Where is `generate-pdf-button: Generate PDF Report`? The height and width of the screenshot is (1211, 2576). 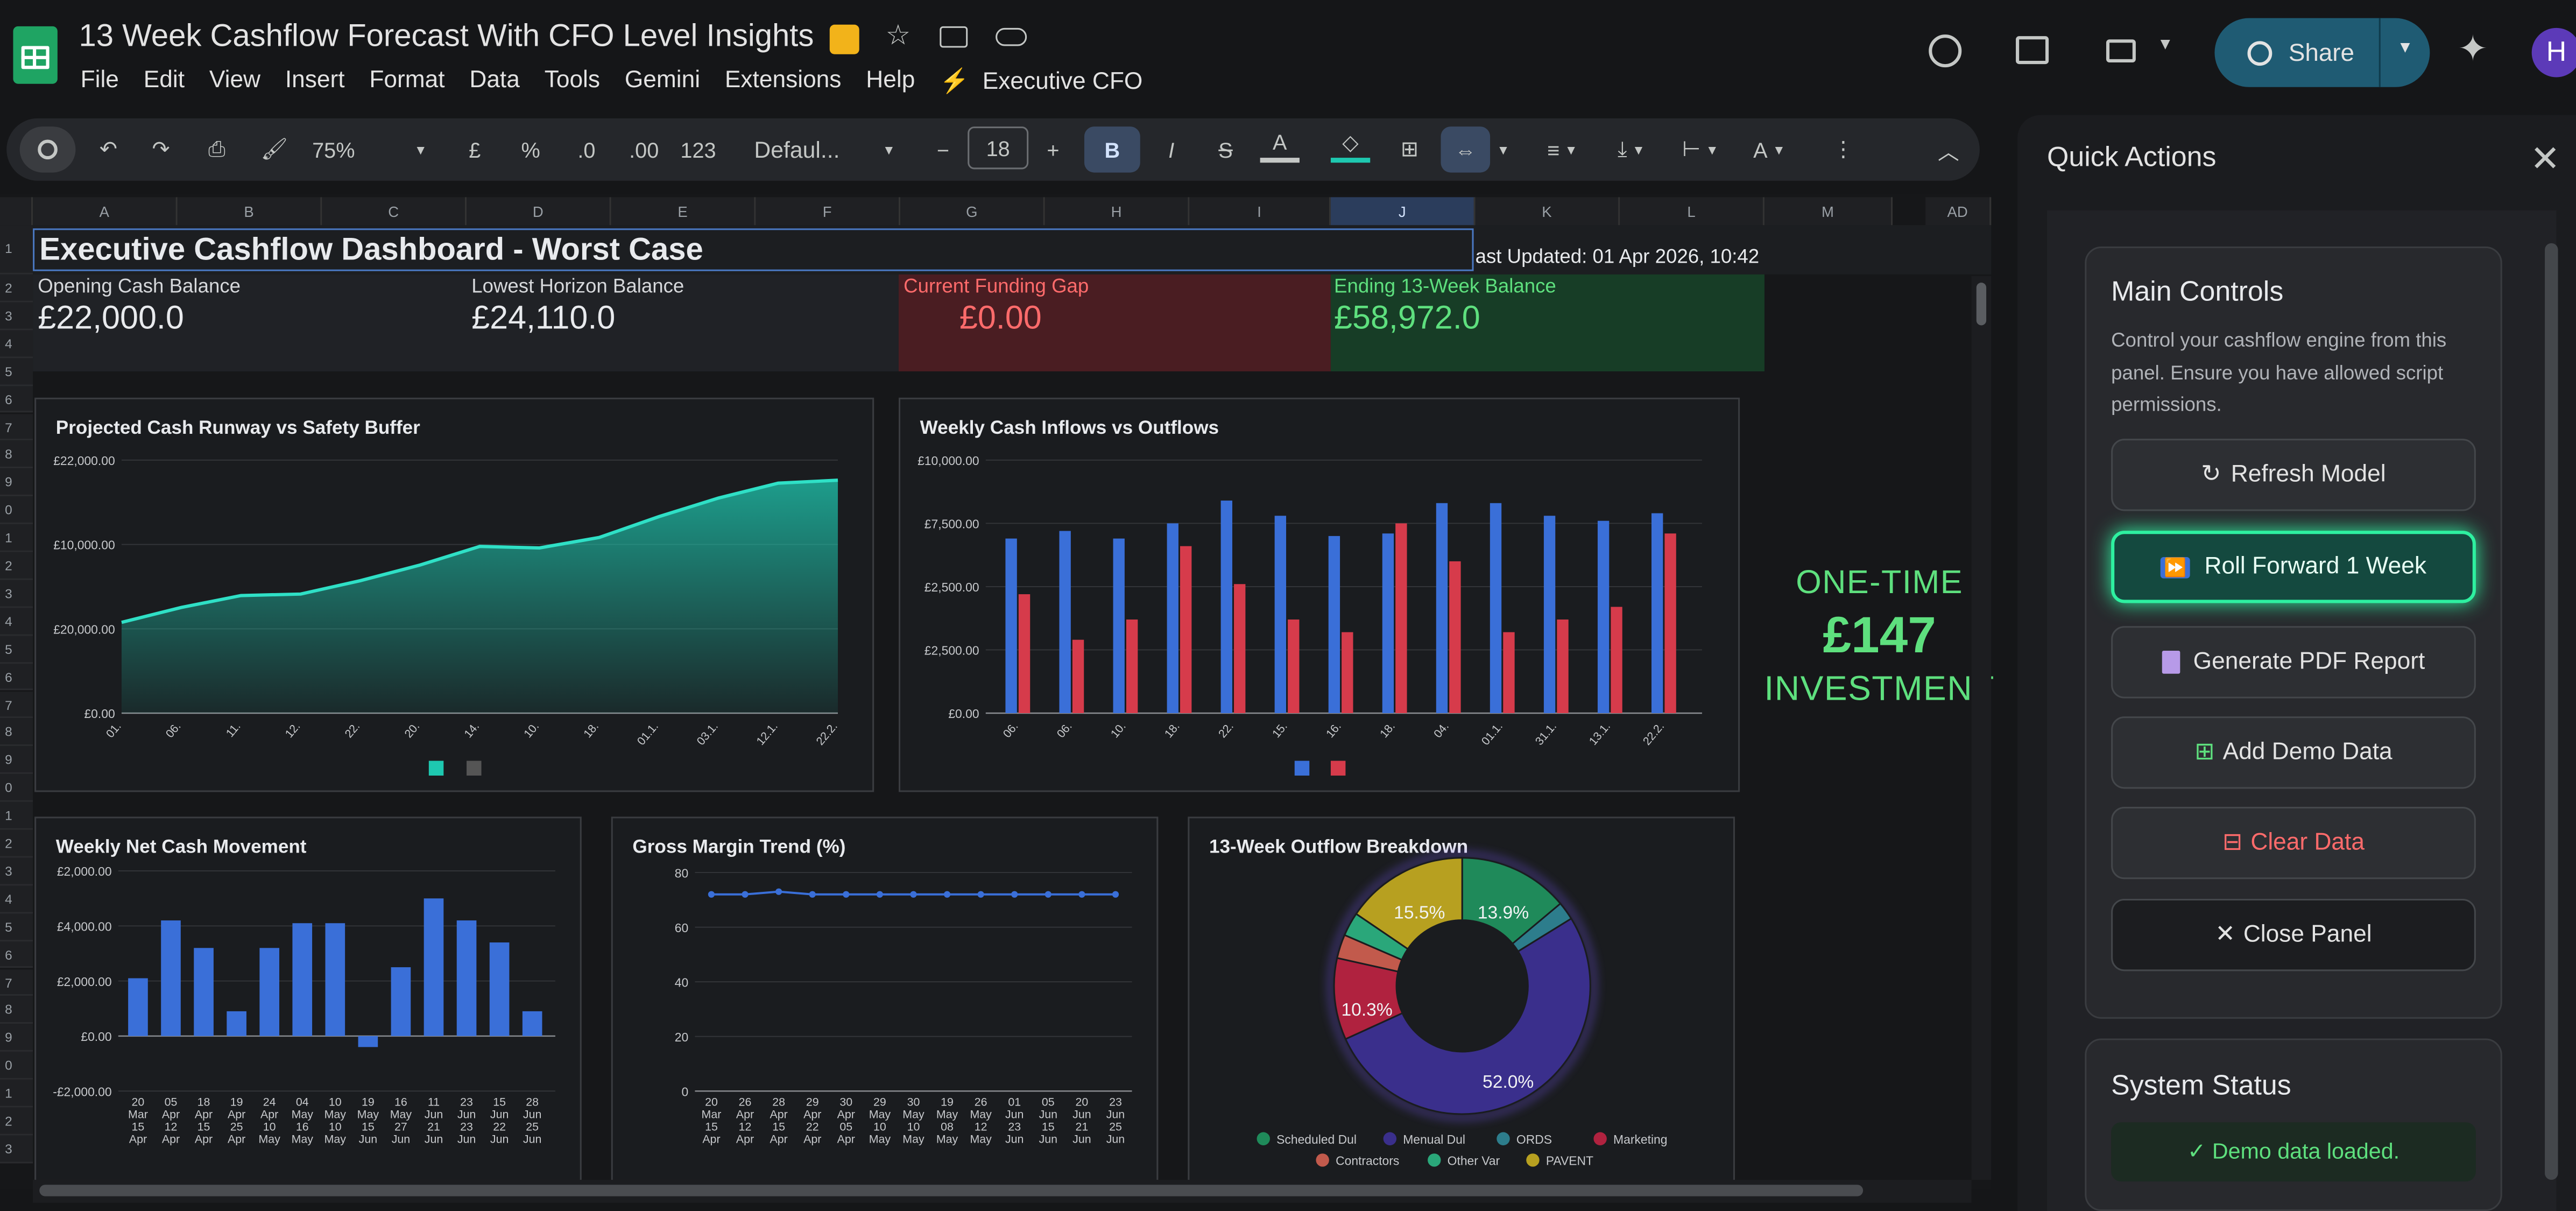
generate-pdf-button: Generate PDF Report is located at coordinates (2293, 662).